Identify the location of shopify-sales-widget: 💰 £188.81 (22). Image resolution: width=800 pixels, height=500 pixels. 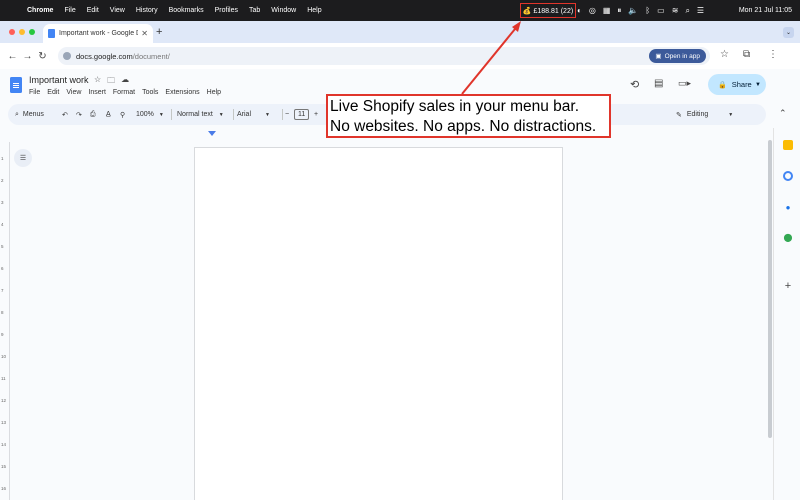
(548, 10).